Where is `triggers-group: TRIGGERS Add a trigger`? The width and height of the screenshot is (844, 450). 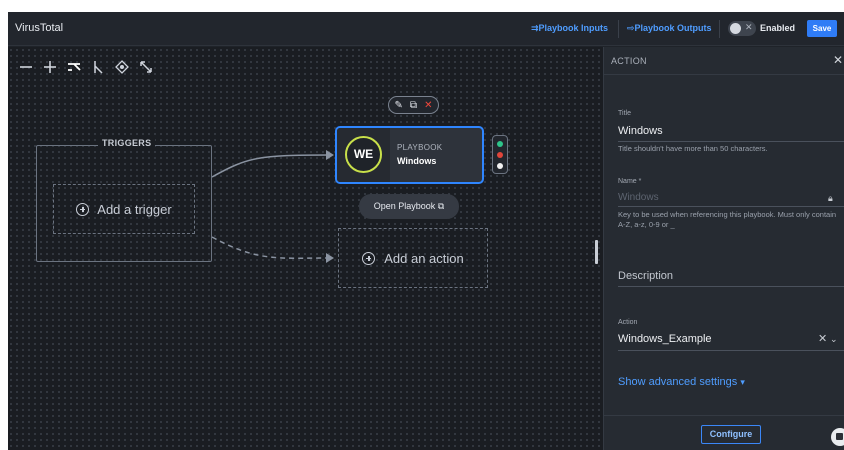
triggers-group: TRIGGERS Add a trigger is located at coordinates (124, 200).